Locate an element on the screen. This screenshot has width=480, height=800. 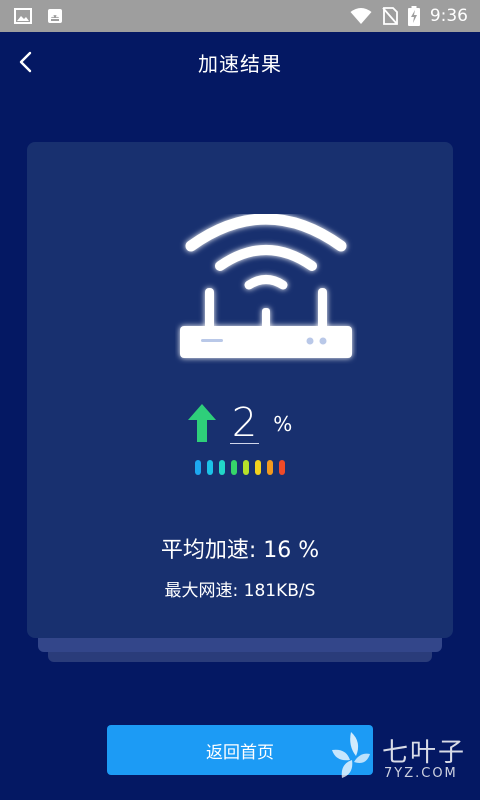
status-time: 9:36 is located at coordinates (448, 16).